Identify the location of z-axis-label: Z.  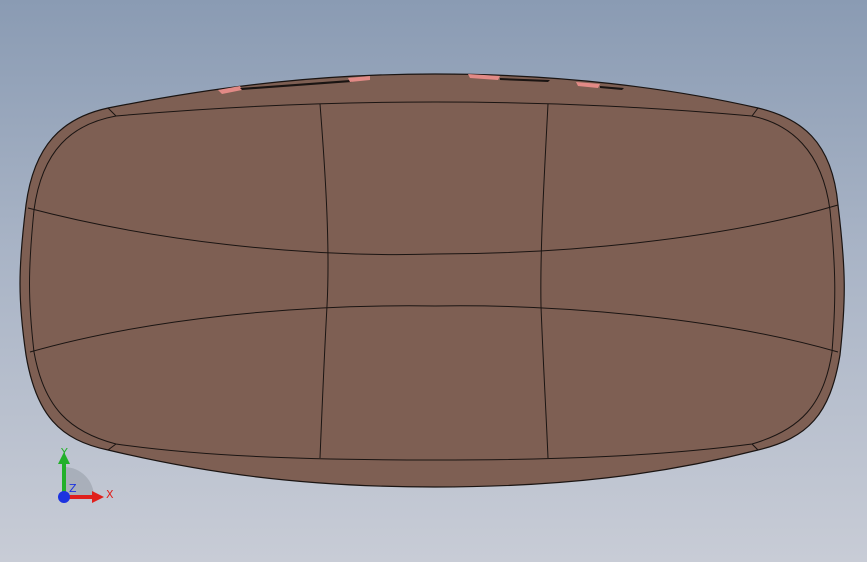
(73, 488).